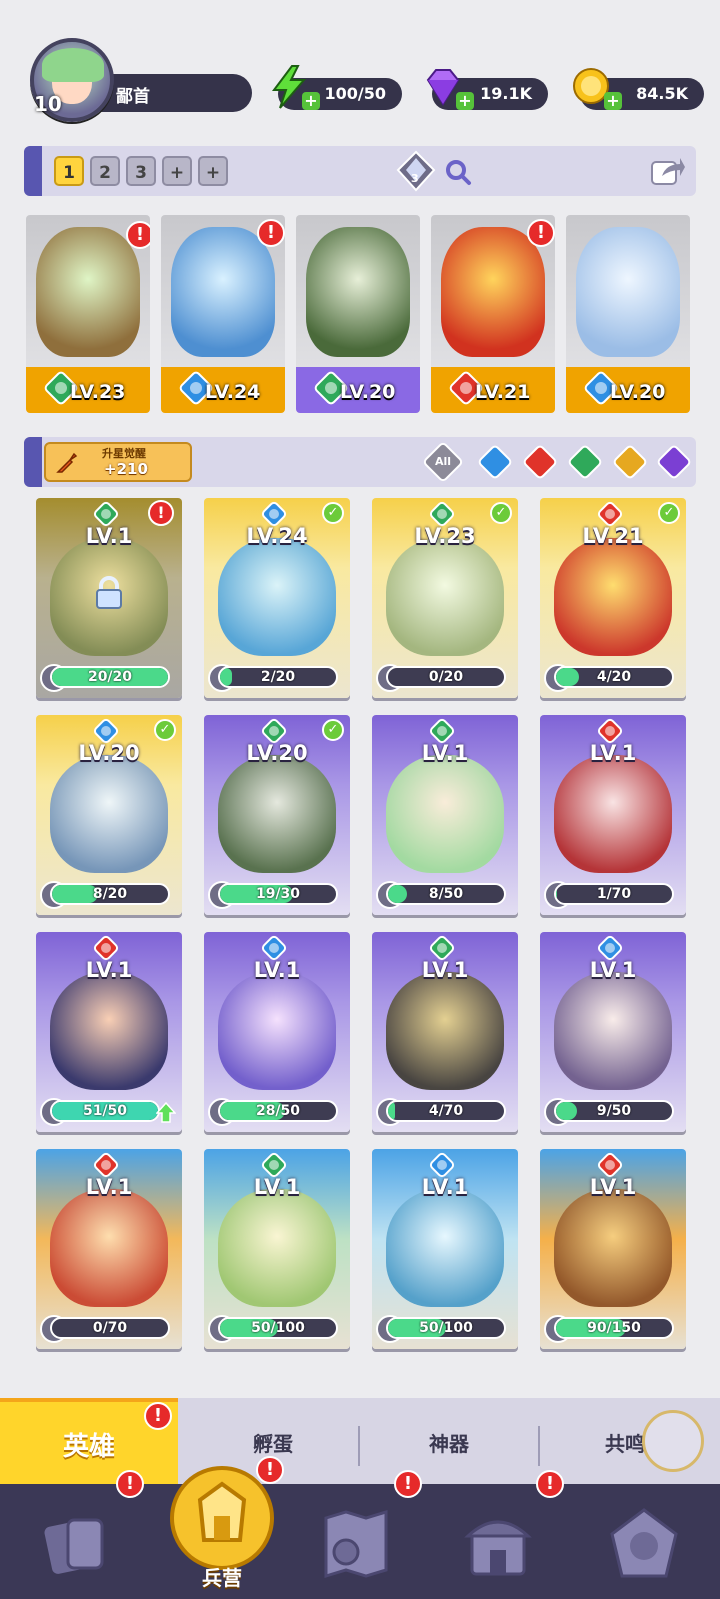  I want to click on shard-progress: 20/20, so click(110, 677).